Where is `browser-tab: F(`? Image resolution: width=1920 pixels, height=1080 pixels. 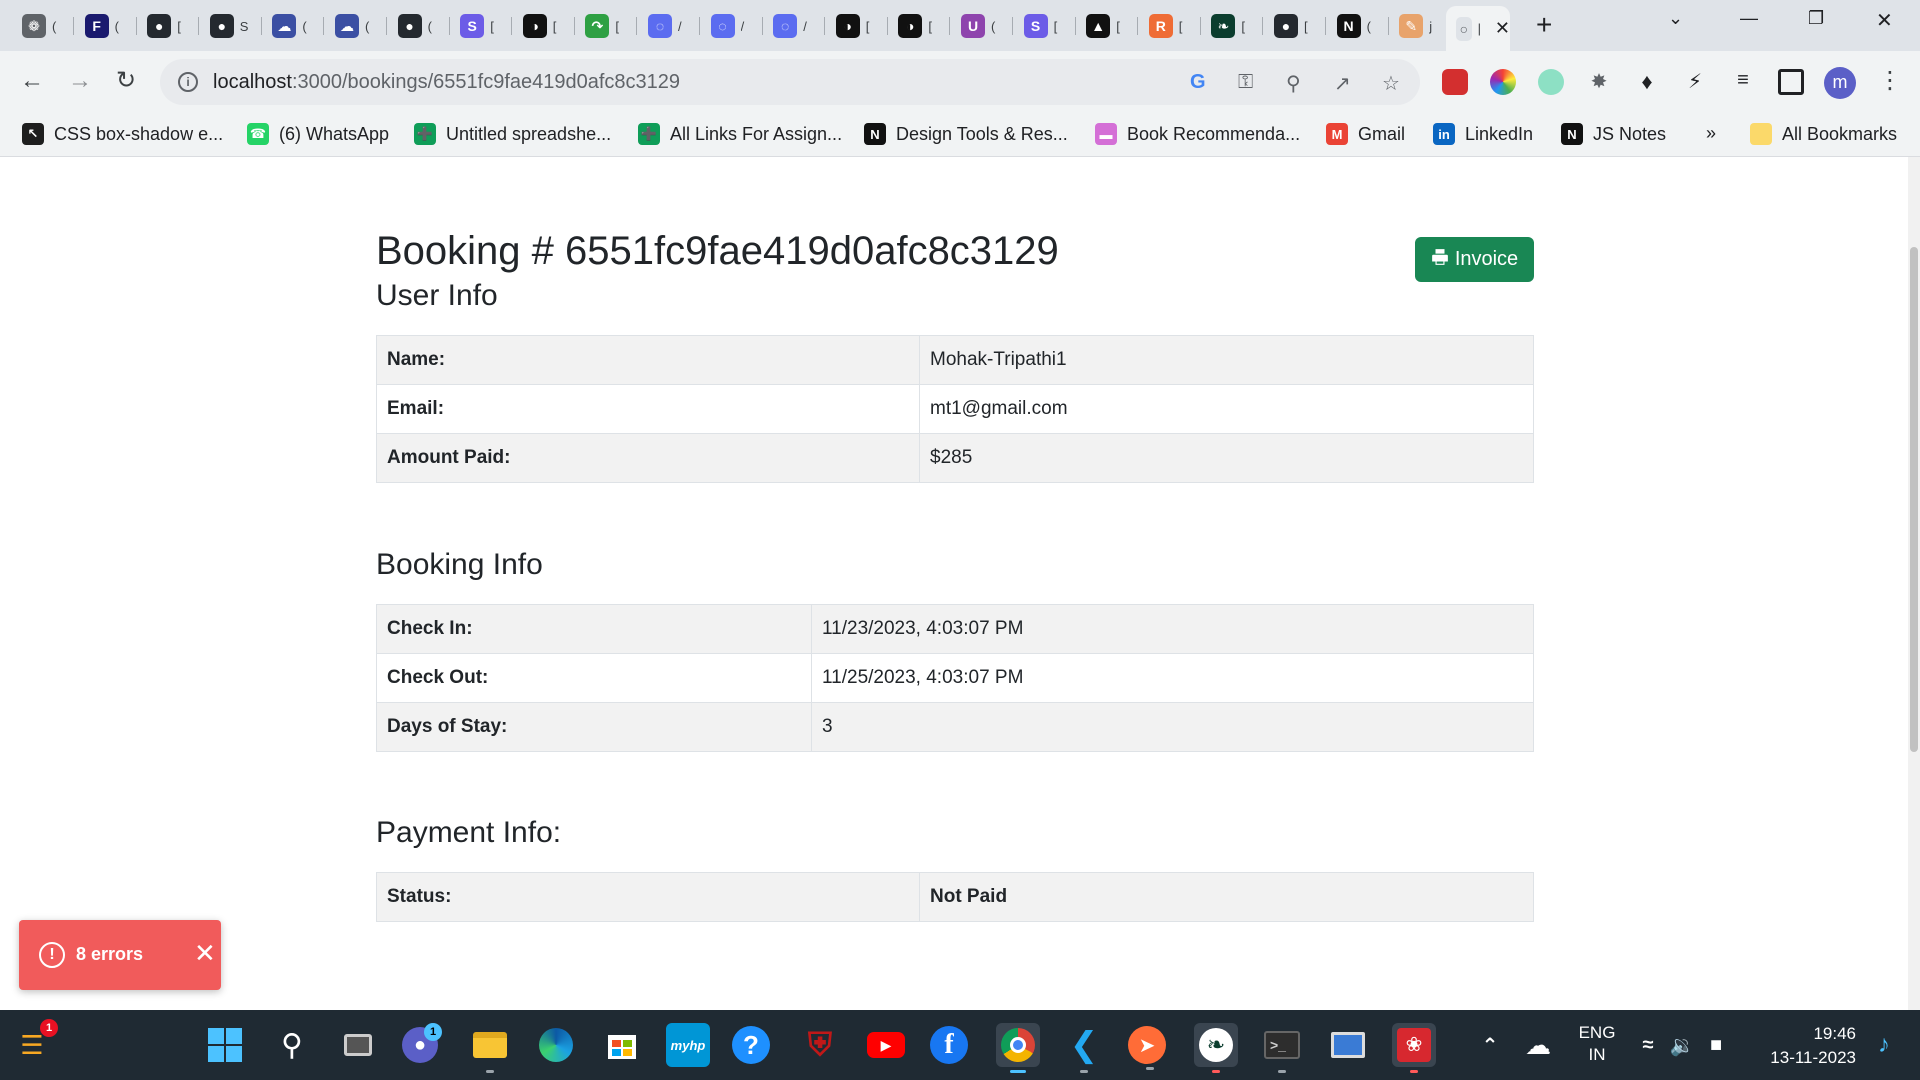 browser-tab: F( is located at coordinates (106, 26).